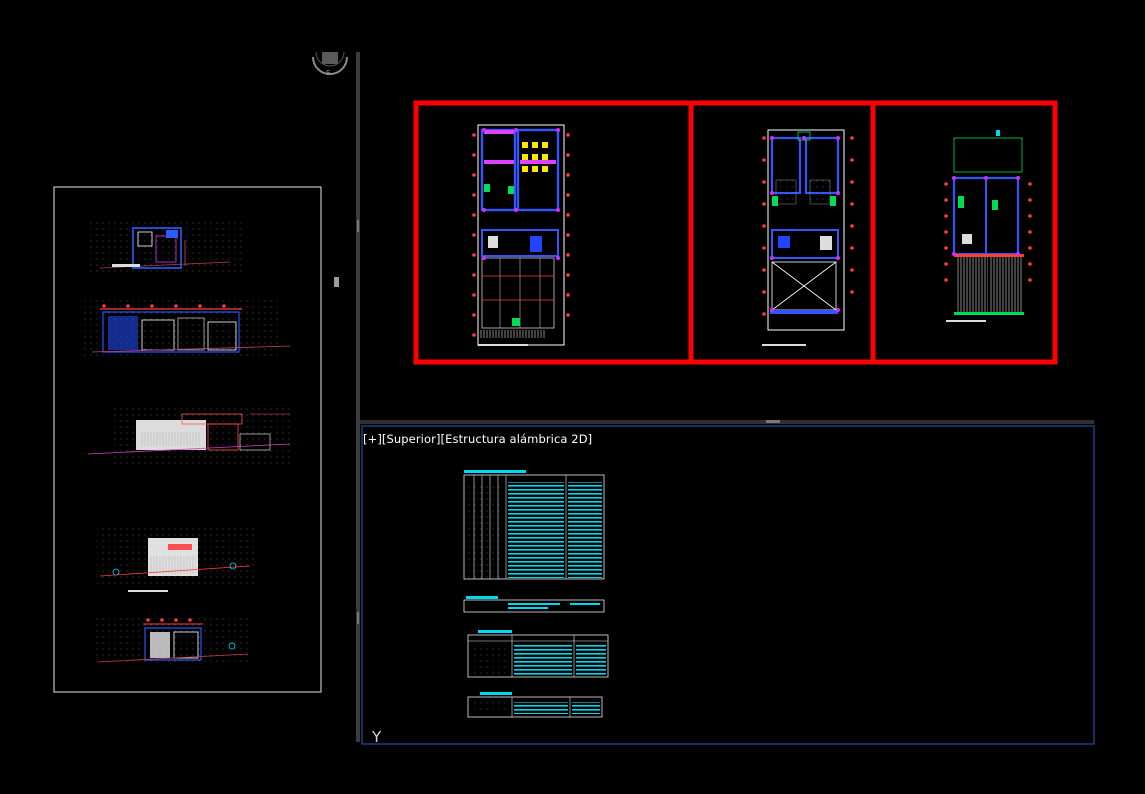 The image size is (1145, 794). Describe the element at coordinates (727, 422) in the screenshot. I see `horizontal-splitter` at that location.